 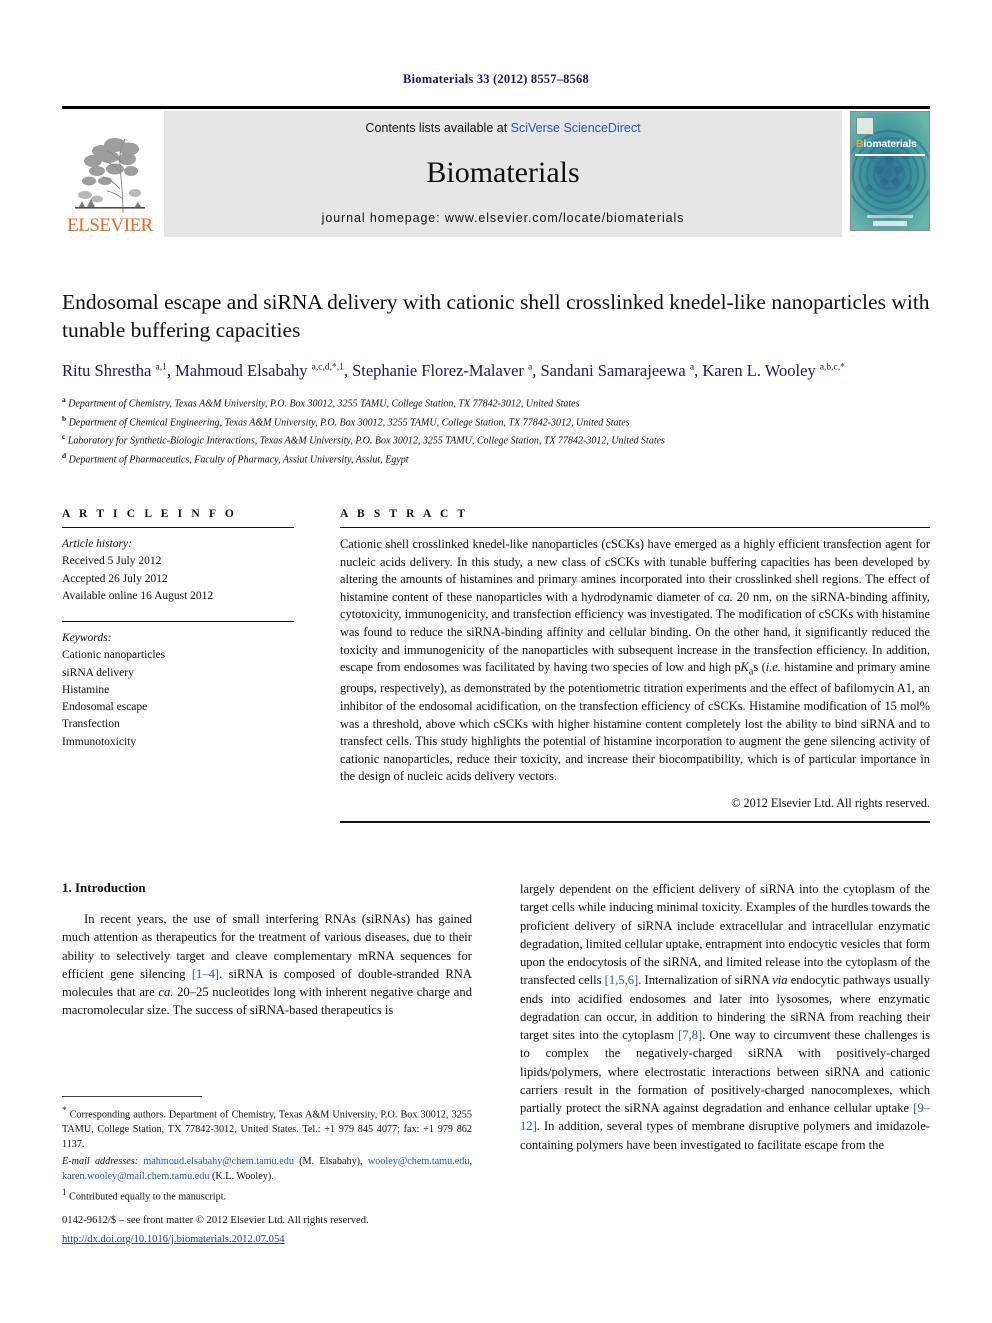 I want to click on journal-title: Biomaterials, so click(x=503, y=172).